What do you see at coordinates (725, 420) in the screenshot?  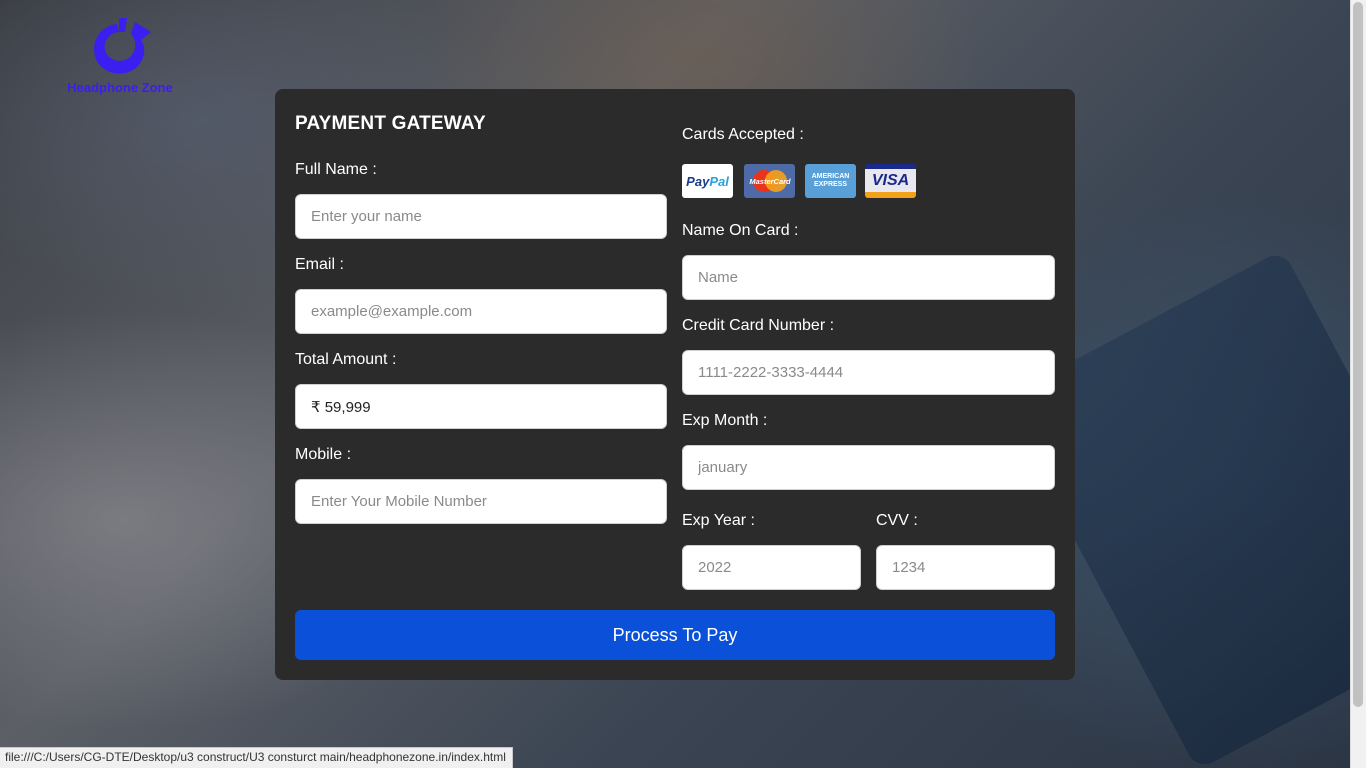 I see `exp-month-label: Exp Month :` at bounding box center [725, 420].